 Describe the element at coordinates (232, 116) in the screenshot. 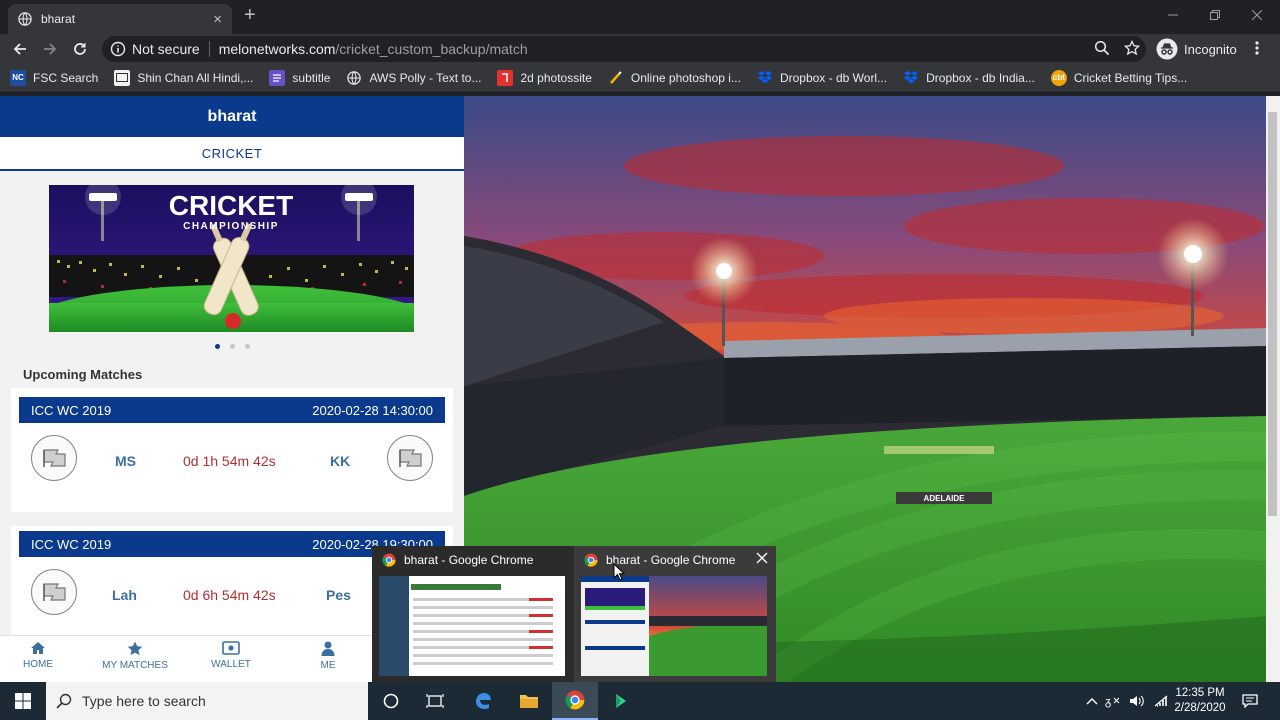

I see `app-title: bharat` at that location.